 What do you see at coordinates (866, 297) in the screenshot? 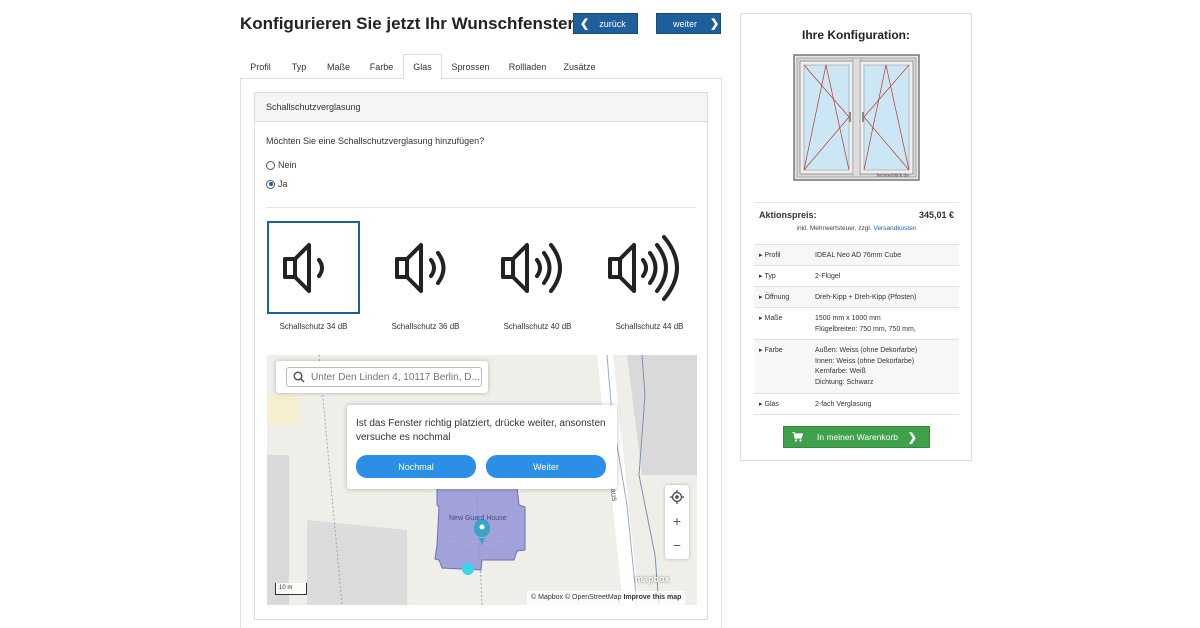
I see `spec-value: Dreh-Kipp + Dreh-Kipp (Pfosten)` at bounding box center [866, 297].